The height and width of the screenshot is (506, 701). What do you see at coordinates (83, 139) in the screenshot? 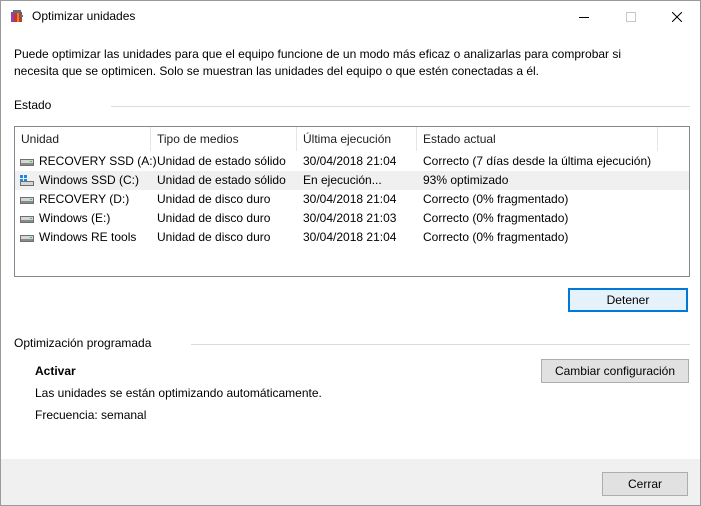
I see `column-header-drive: Unidad` at bounding box center [83, 139].